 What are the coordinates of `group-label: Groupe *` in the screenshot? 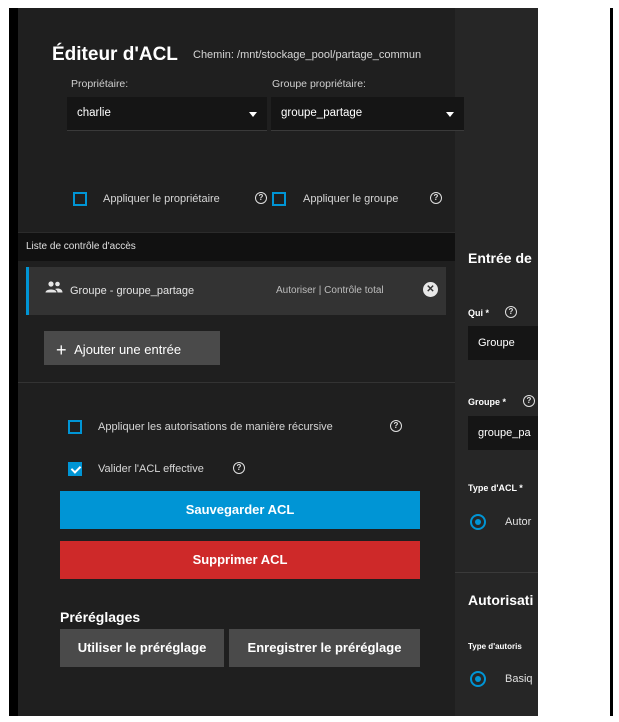 It's located at (487, 402).